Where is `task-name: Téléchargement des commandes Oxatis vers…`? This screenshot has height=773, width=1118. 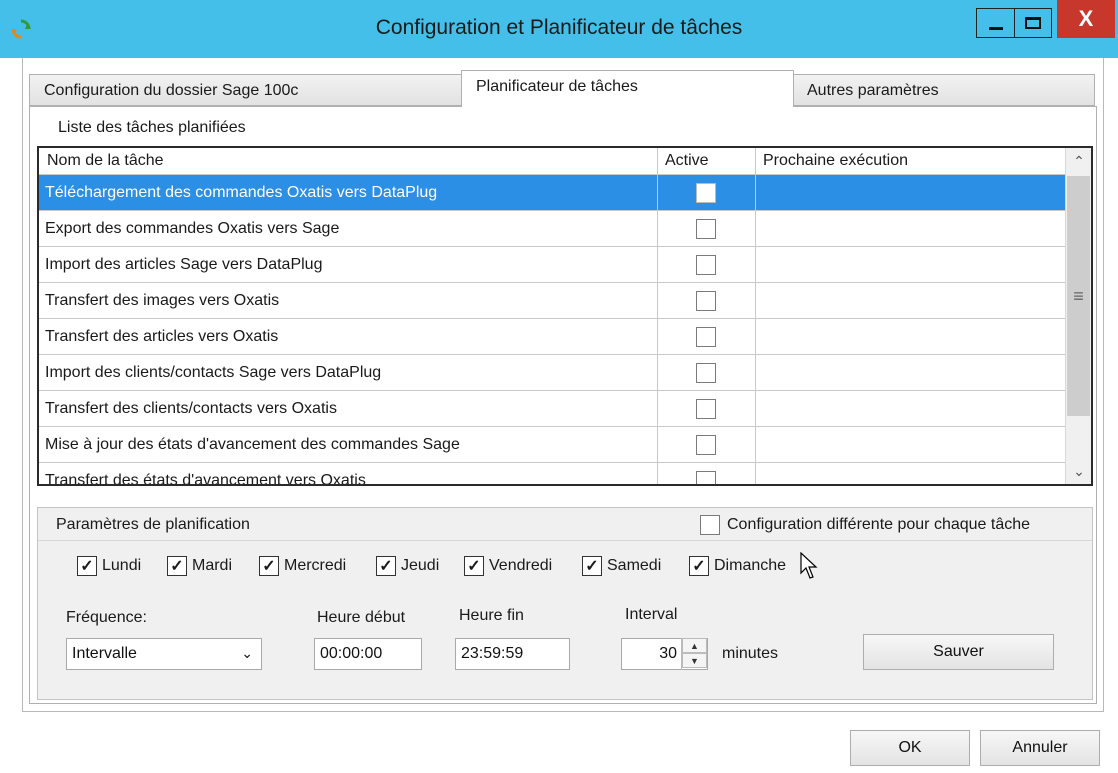
task-name: Téléchargement des commandes Oxatis vers… is located at coordinates (241, 192).